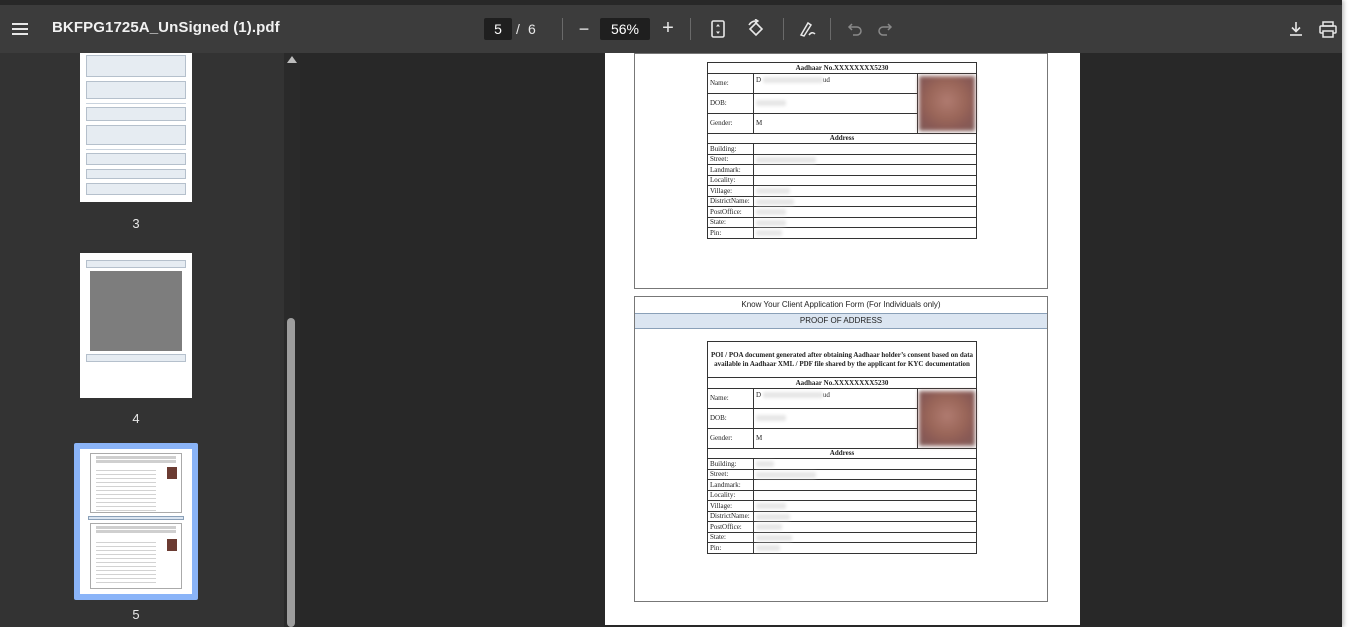 The width and height of the screenshot is (1356, 627). What do you see at coordinates (136, 223) in the screenshot?
I see `thumbnail-label: 3` at bounding box center [136, 223].